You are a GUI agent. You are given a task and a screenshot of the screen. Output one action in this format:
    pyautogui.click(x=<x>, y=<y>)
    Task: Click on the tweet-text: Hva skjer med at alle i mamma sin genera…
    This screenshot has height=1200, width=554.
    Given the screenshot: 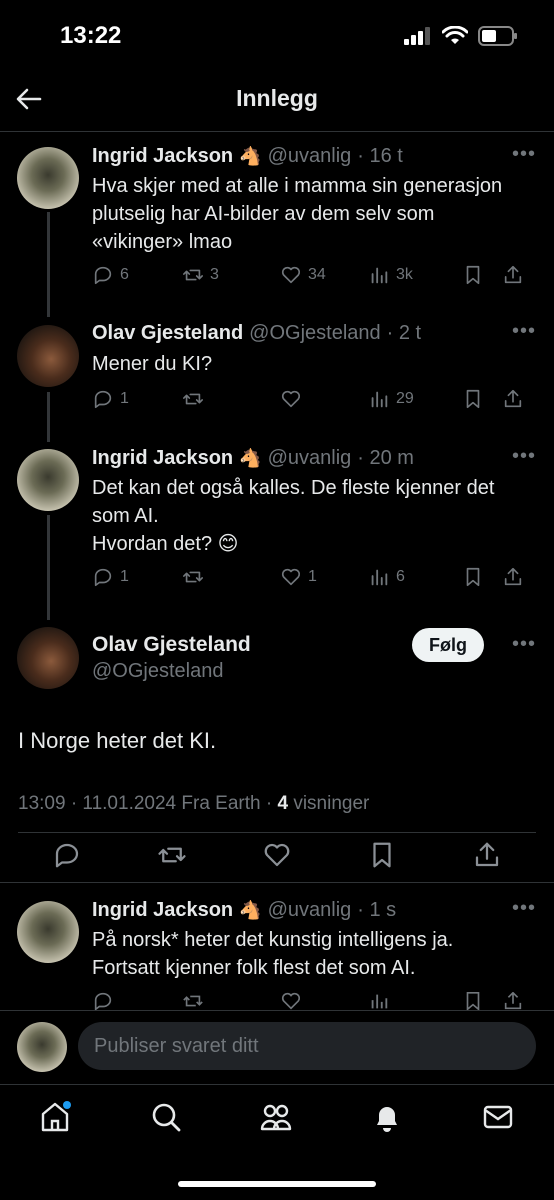 What is the action you would take?
    pyautogui.click(x=297, y=214)
    